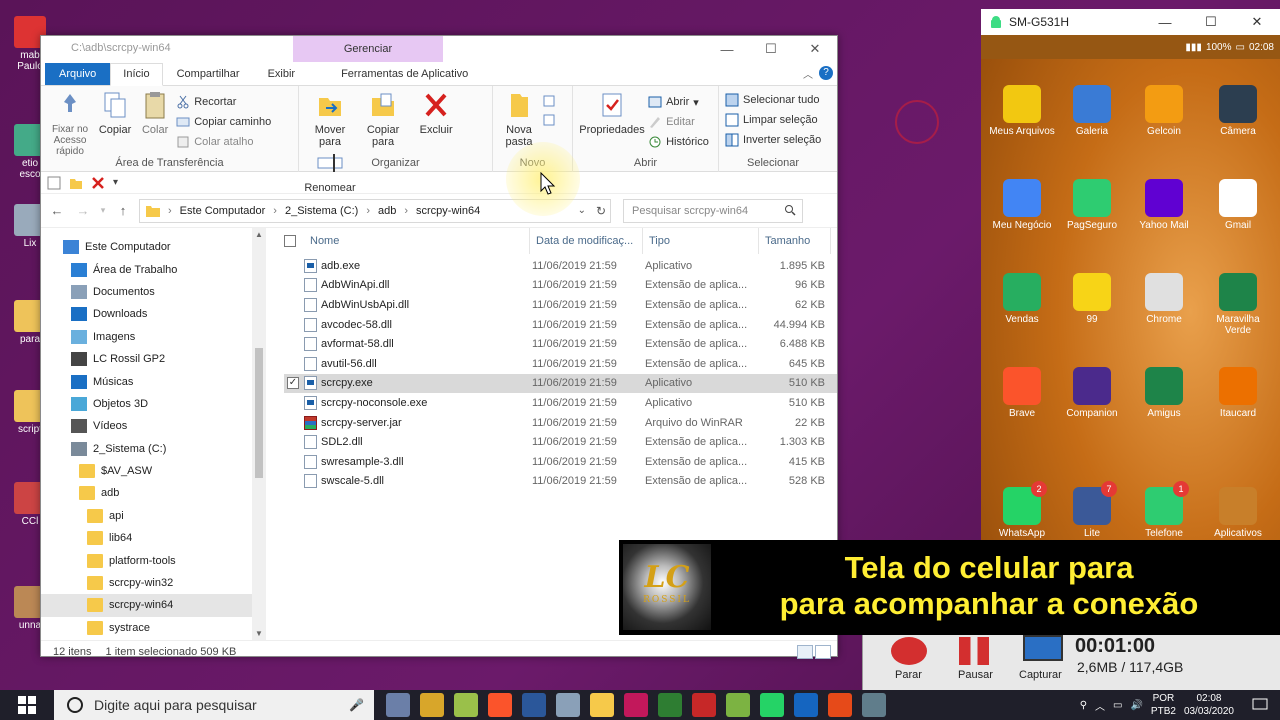 The image size is (1280, 720). I want to click on phone-app: Amigus, so click(1164, 393).